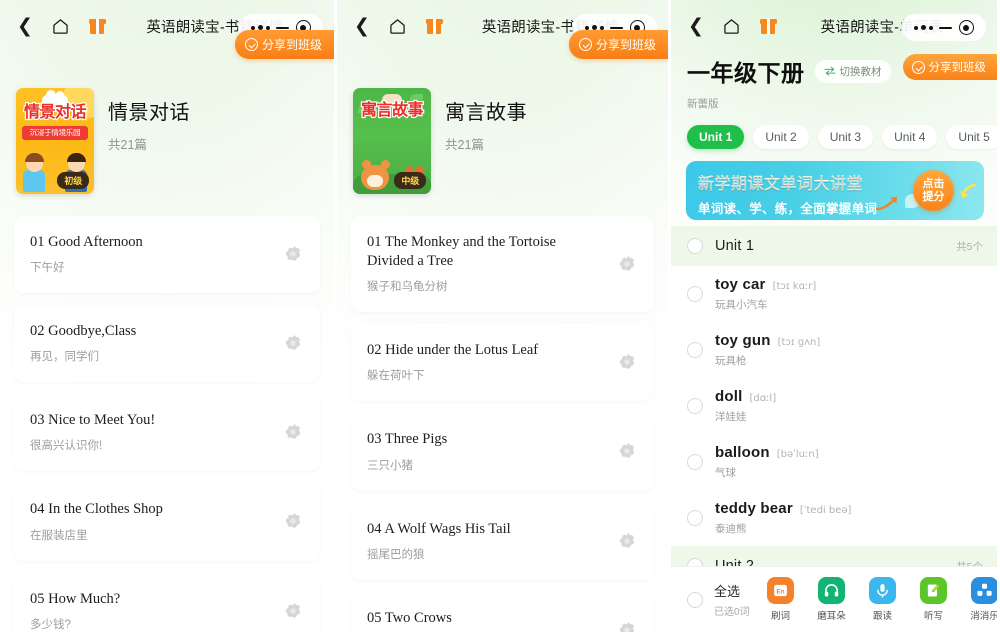 The width and height of the screenshot is (1000, 632). I want to click on edition-label: 新蕾版, so click(703, 104).